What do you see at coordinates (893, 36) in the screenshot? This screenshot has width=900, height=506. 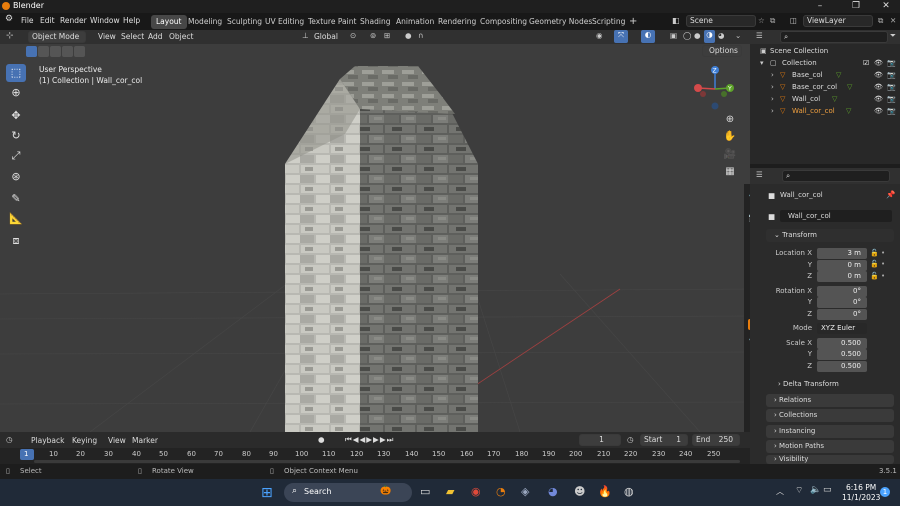 I see `filter-icon: ⏷` at bounding box center [893, 36].